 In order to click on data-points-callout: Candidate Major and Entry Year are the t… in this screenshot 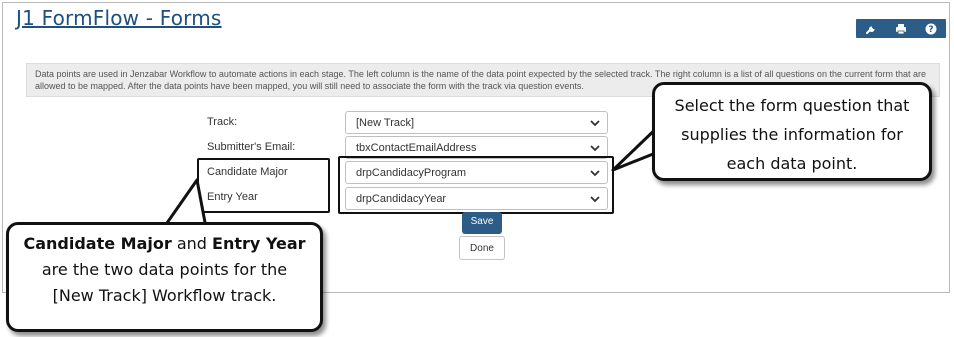, I will do `click(164, 277)`.